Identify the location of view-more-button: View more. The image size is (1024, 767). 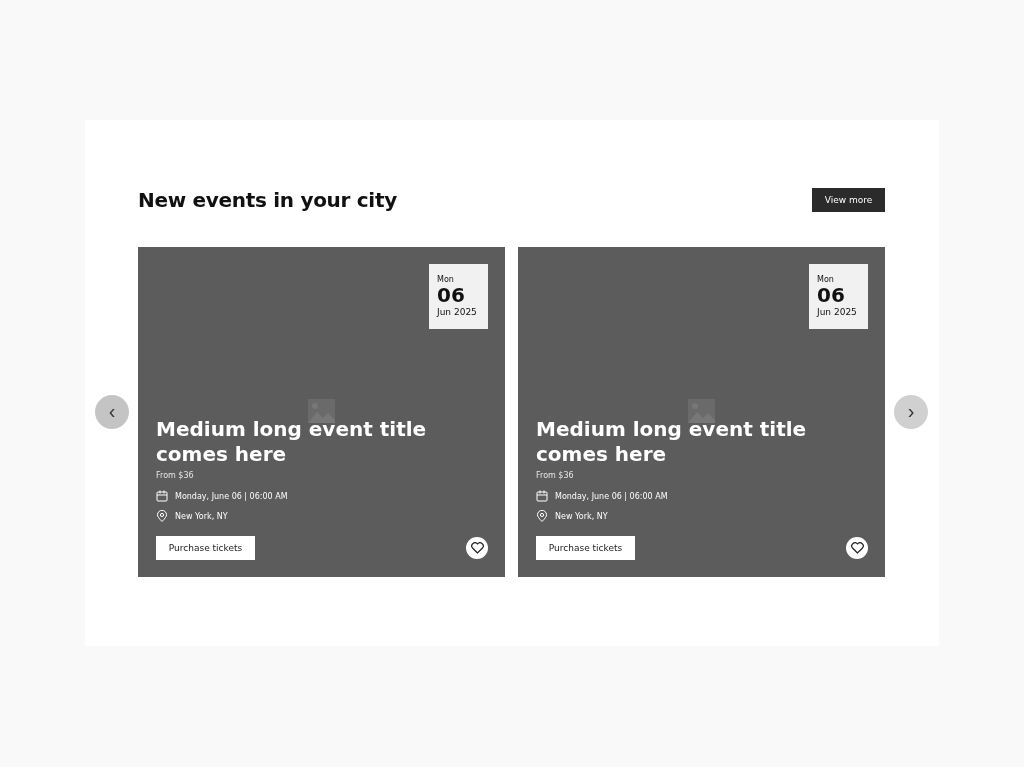
(848, 200).